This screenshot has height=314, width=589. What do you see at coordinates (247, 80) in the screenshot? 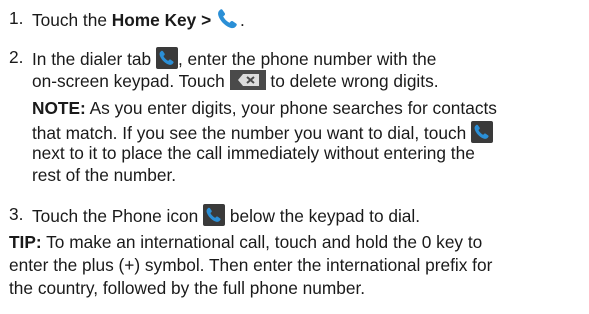
I see `backspace-icon` at bounding box center [247, 80].